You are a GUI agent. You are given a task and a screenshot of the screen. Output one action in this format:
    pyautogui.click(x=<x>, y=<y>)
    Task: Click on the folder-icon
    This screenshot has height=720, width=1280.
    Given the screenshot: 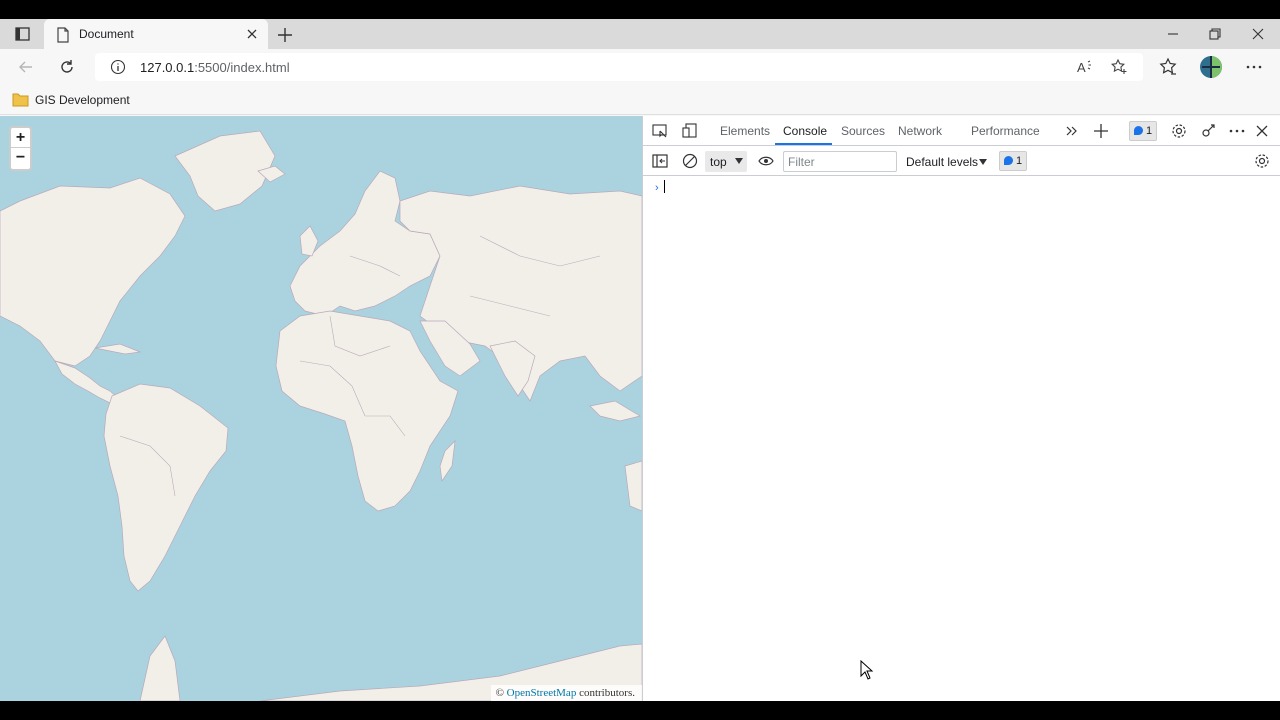 What is the action you would take?
    pyautogui.click(x=20, y=101)
    